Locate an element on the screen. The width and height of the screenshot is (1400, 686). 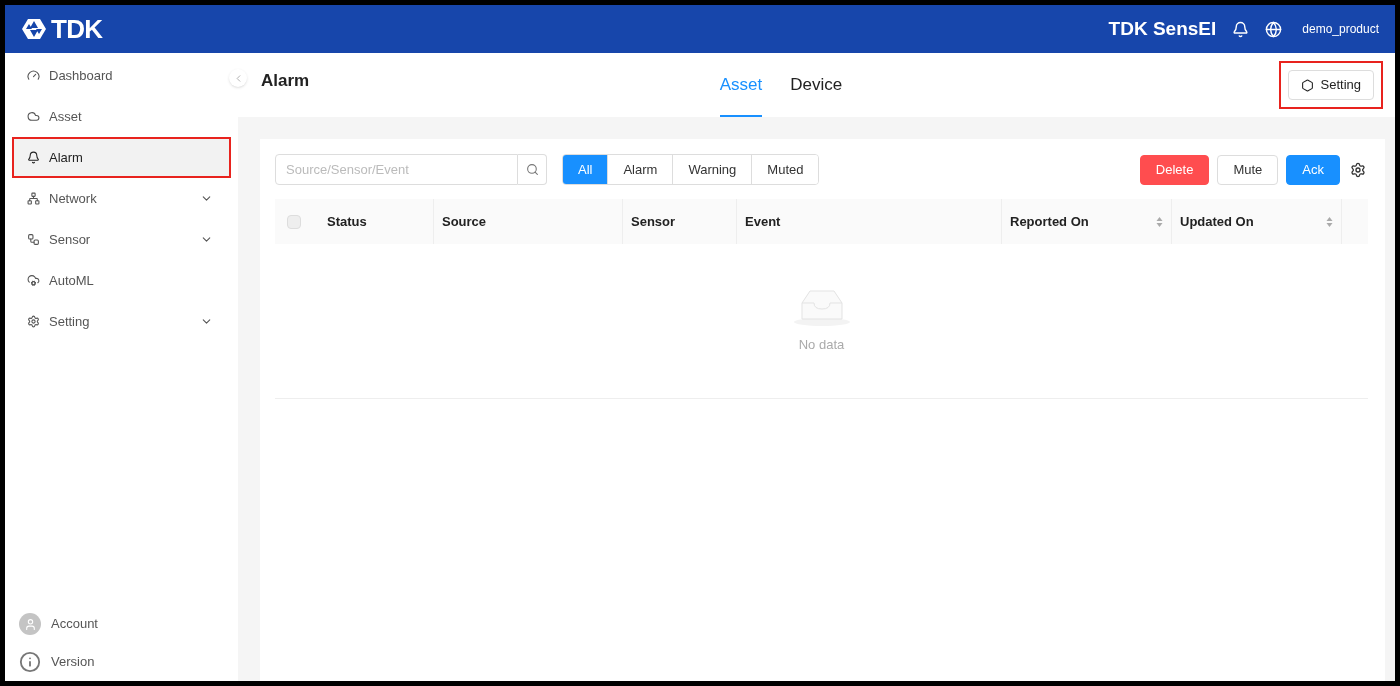
sidebar-label: Asset is located at coordinates (66, 116).